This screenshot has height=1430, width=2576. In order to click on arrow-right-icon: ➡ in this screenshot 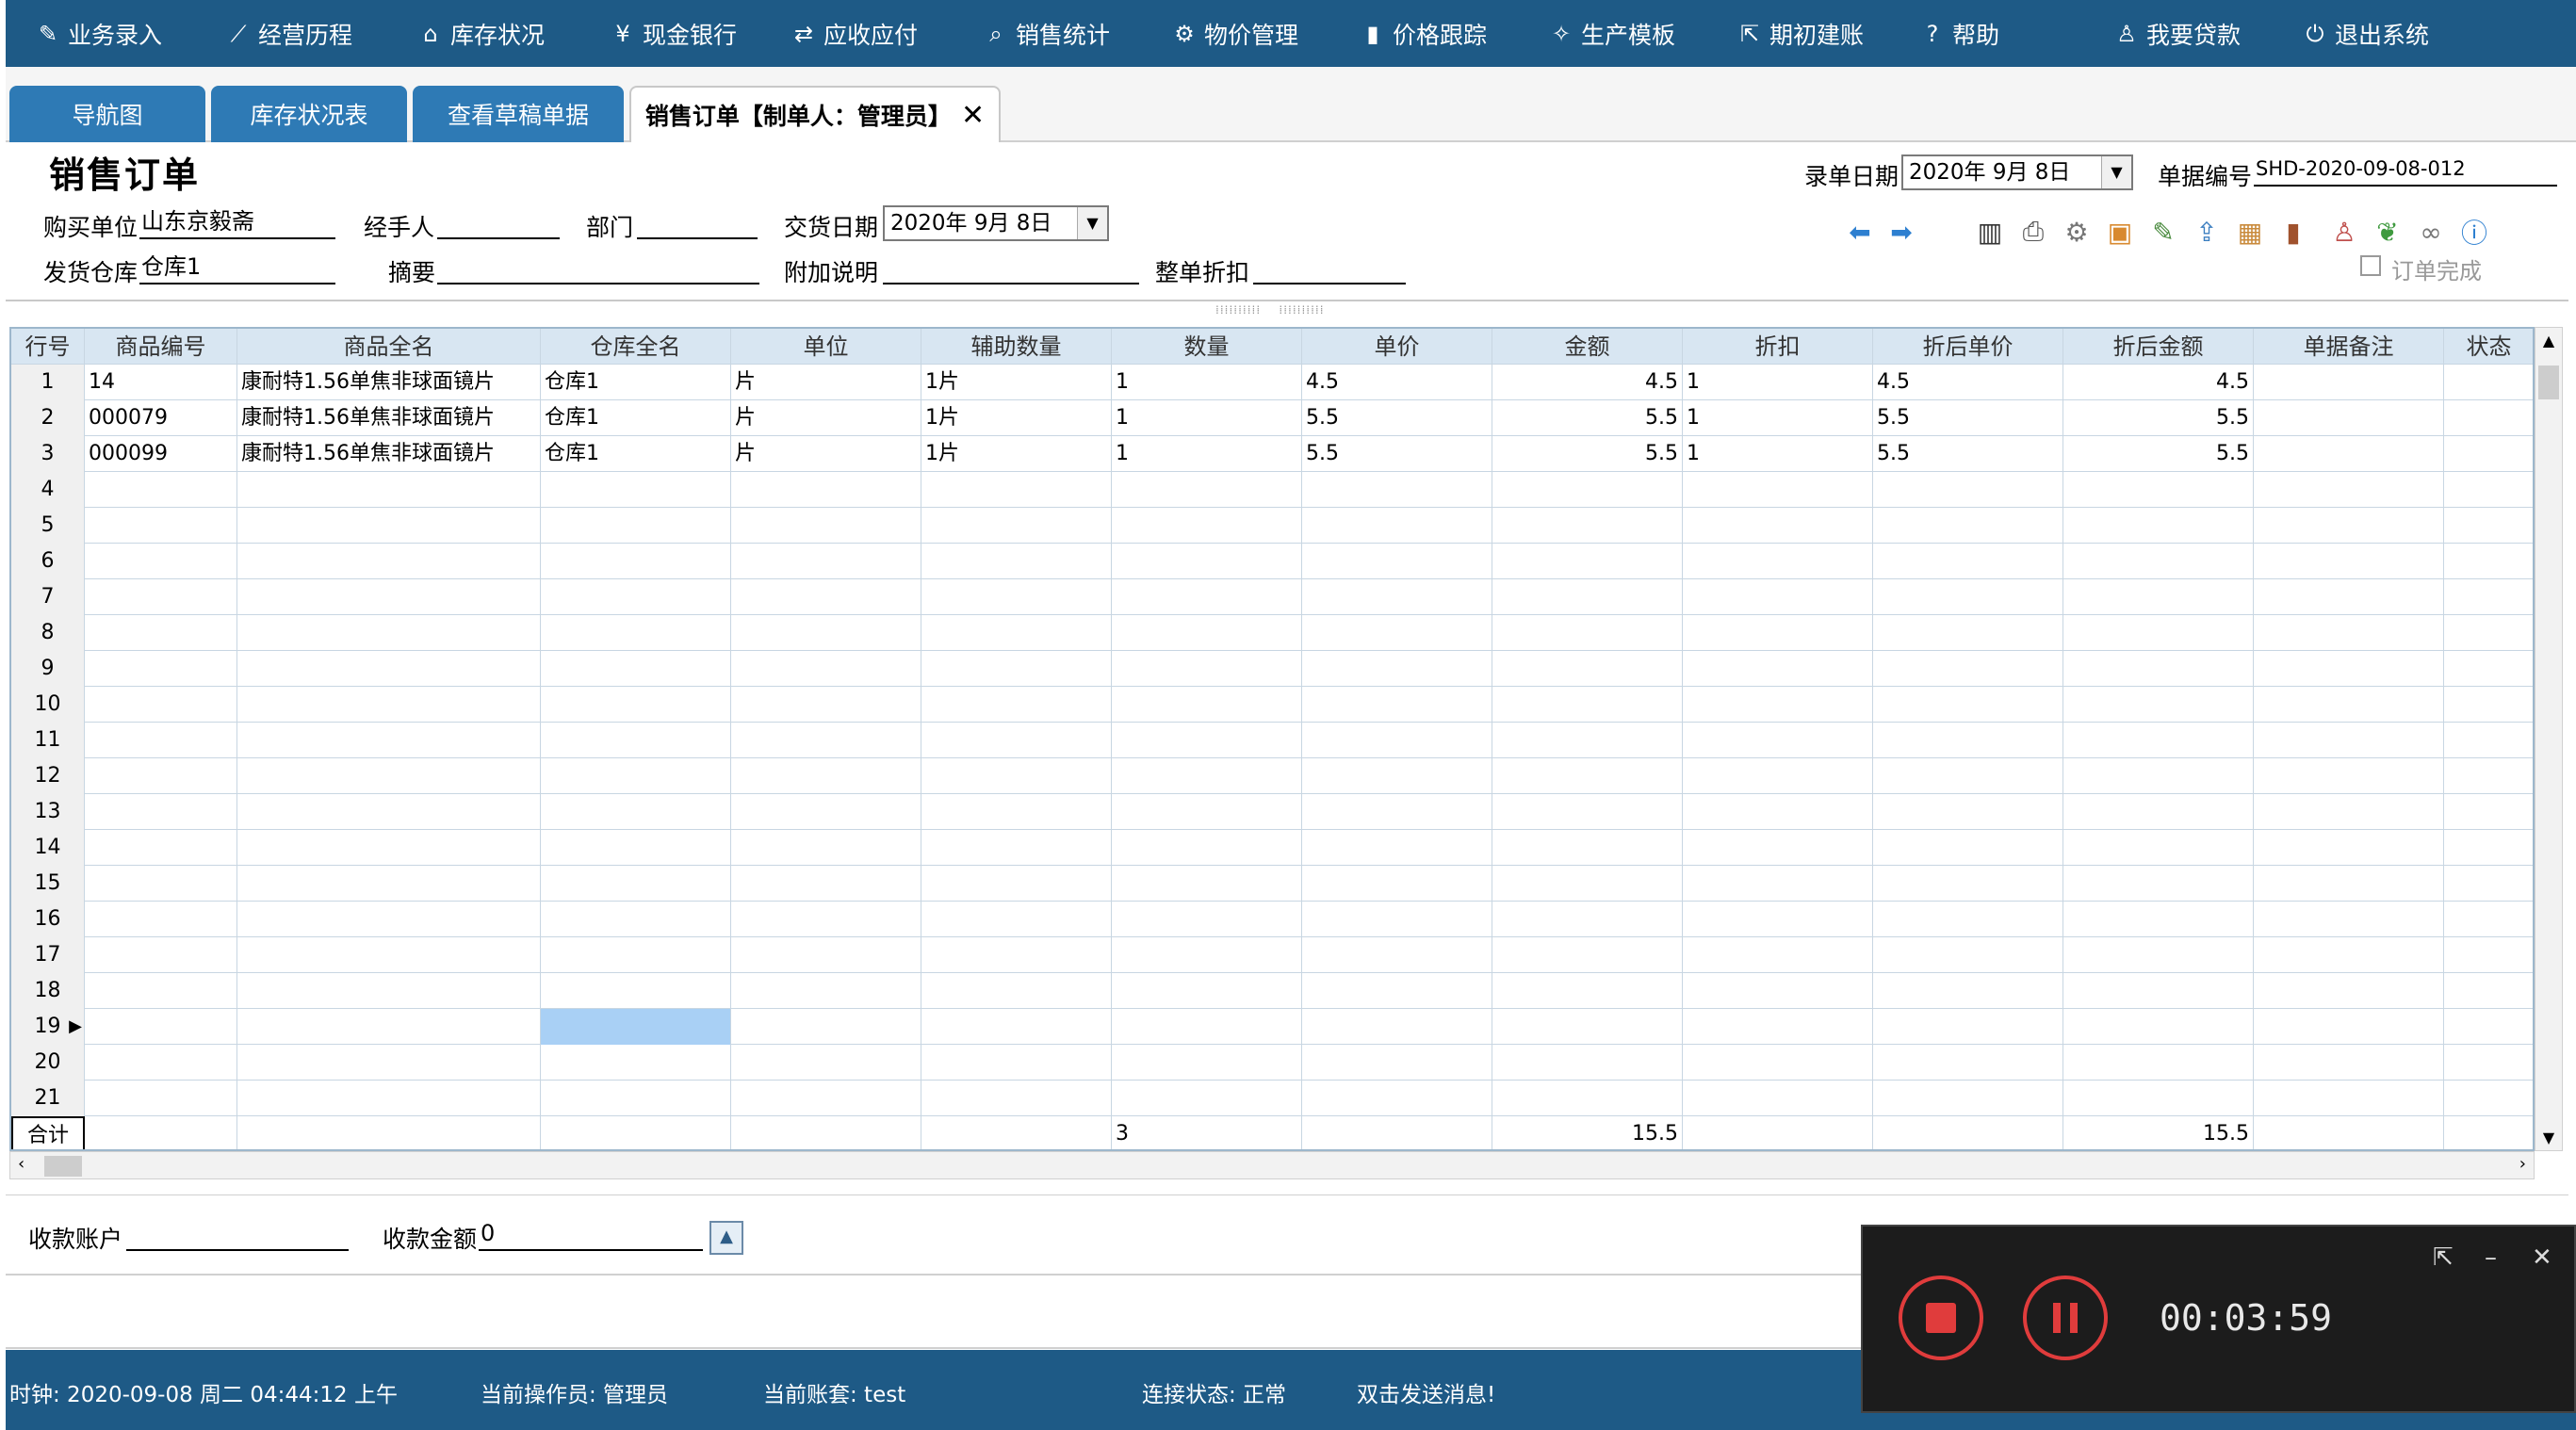, I will do `click(1901, 232)`.